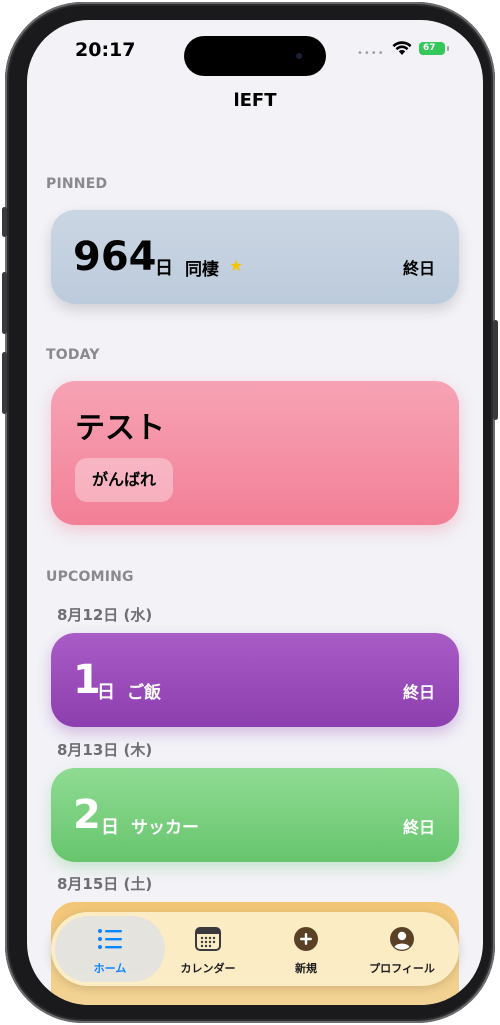 Image resolution: width=500 pixels, height=1025 pixels. I want to click on action-button, so click(4, 222).